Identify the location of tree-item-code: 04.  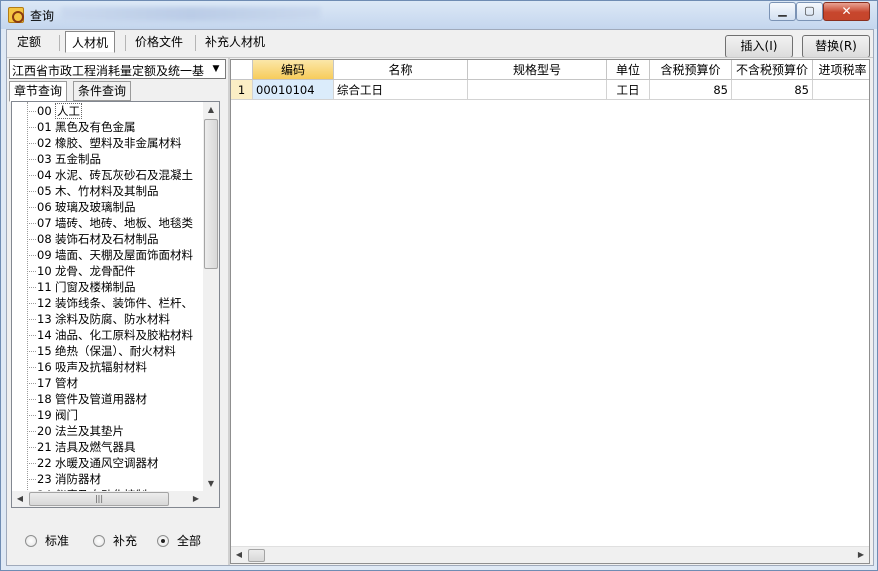
(44, 175).